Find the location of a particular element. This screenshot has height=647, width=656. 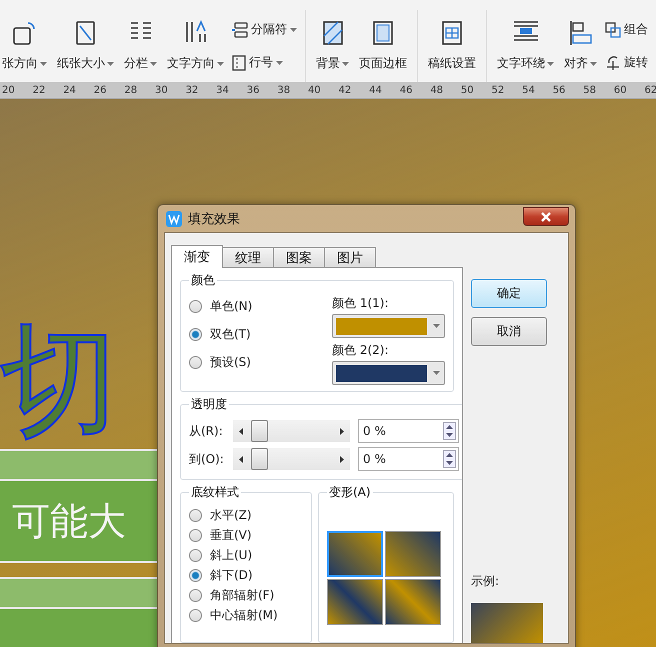

ruler-number: 52 is located at coordinates (499, 90).